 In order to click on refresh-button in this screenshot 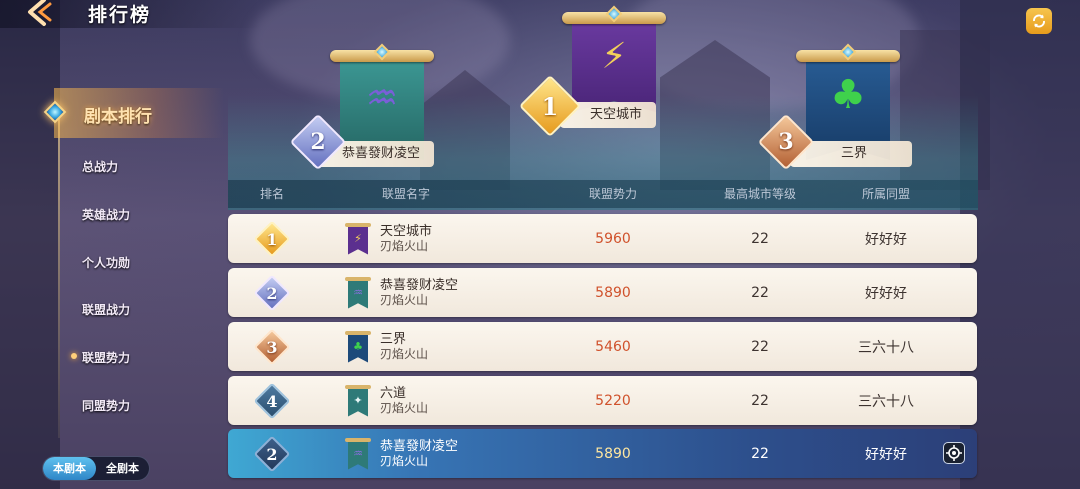, I will do `click(1039, 21)`.